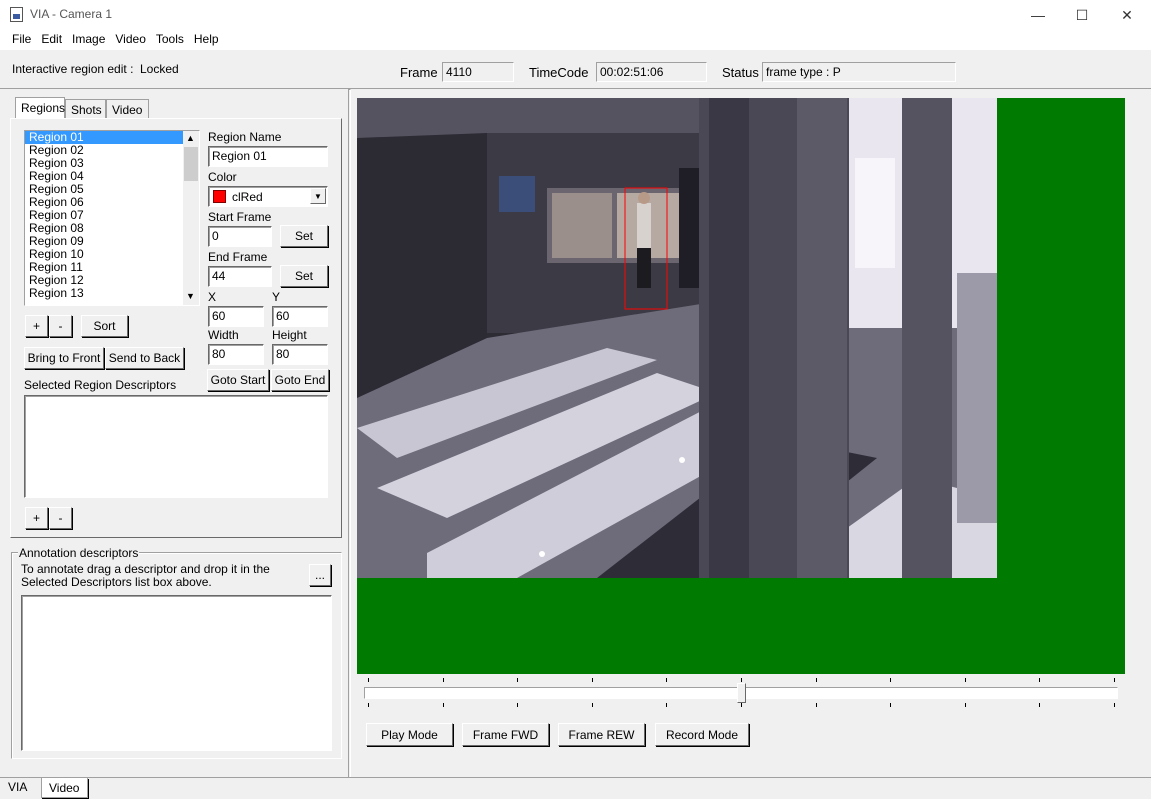 The width and height of the screenshot is (1151, 799). What do you see at coordinates (100, 385) in the screenshot?
I see `selected-descriptors-label: Selected Region Descriptors` at bounding box center [100, 385].